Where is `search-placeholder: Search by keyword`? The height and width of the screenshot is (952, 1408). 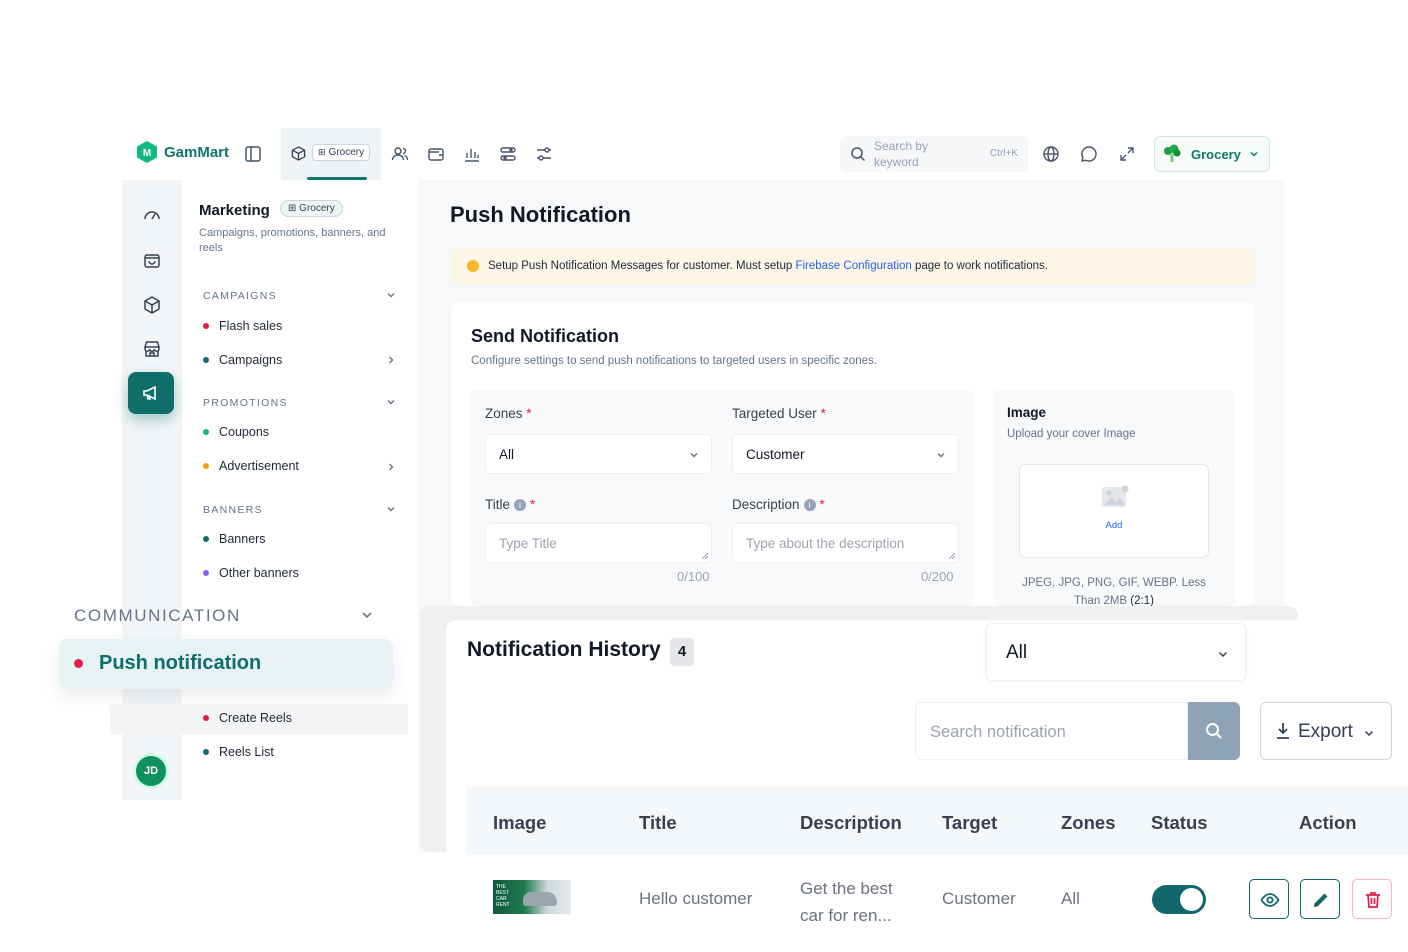 search-placeholder: Search by keyword is located at coordinates (901, 154).